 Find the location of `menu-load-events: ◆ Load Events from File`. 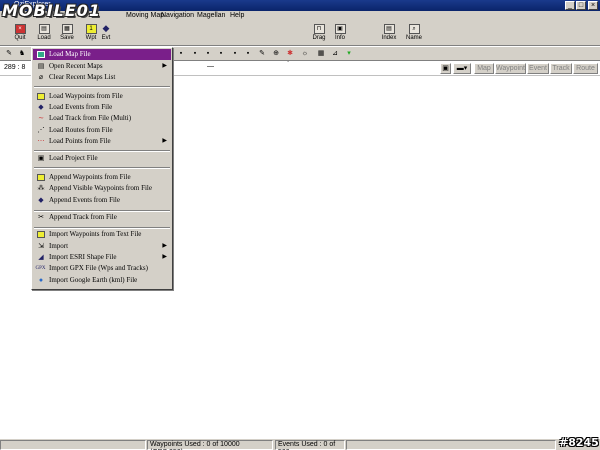

menu-load-events: ◆ Load Events from File is located at coordinates (102, 107).